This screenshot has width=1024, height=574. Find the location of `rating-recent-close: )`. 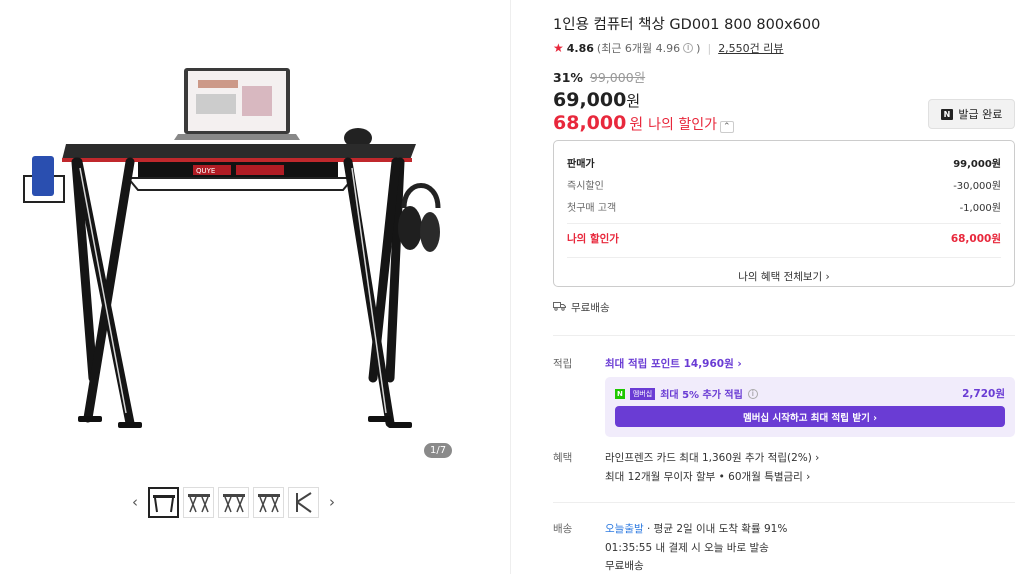

rating-recent-close: ) is located at coordinates (698, 48).